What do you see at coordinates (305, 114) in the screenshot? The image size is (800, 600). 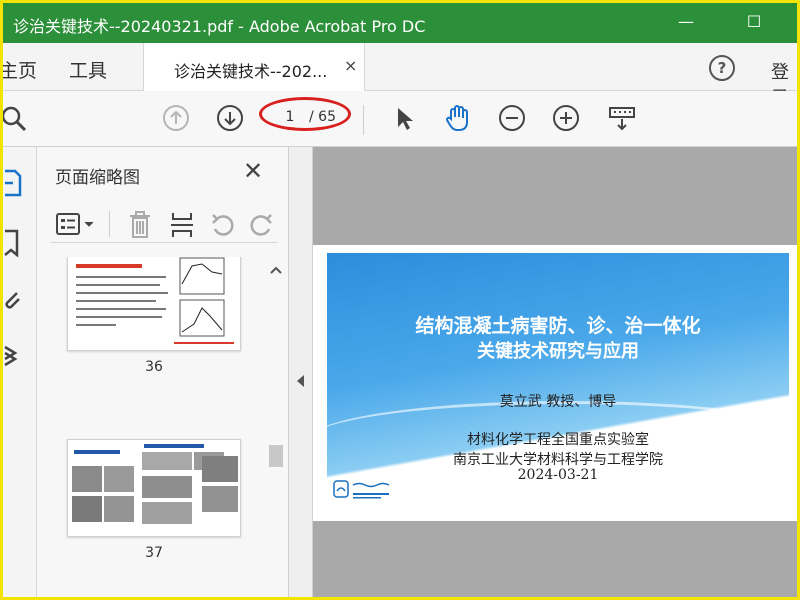 I see `annotation-ellipse` at bounding box center [305, 114].